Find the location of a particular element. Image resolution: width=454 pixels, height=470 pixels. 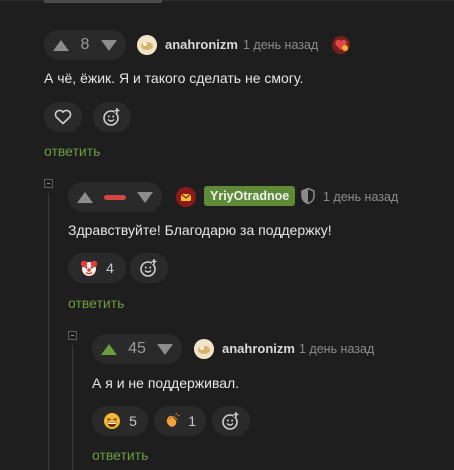

vote-score: 45 is located at coordinates (137, 348).